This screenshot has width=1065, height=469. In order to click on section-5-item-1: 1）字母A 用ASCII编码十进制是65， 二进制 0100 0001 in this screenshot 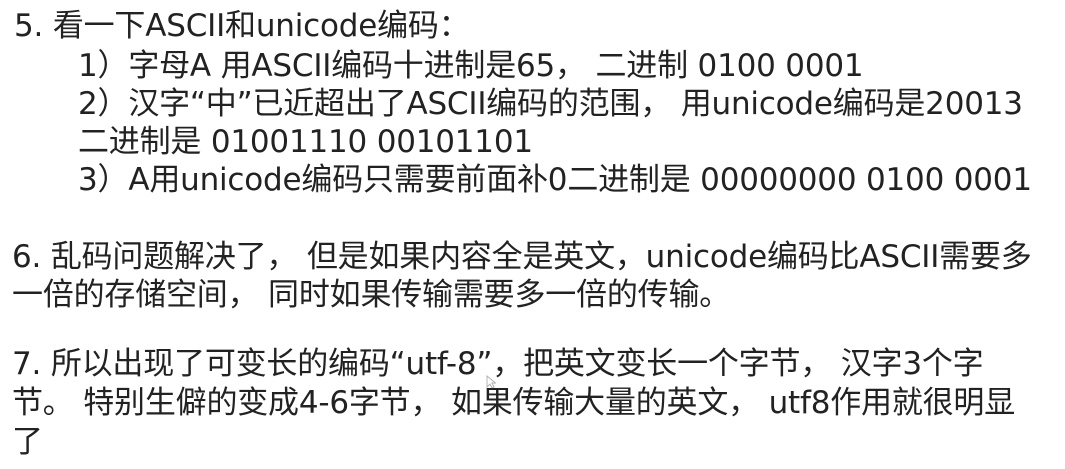, I will do `click(471, 66)`.